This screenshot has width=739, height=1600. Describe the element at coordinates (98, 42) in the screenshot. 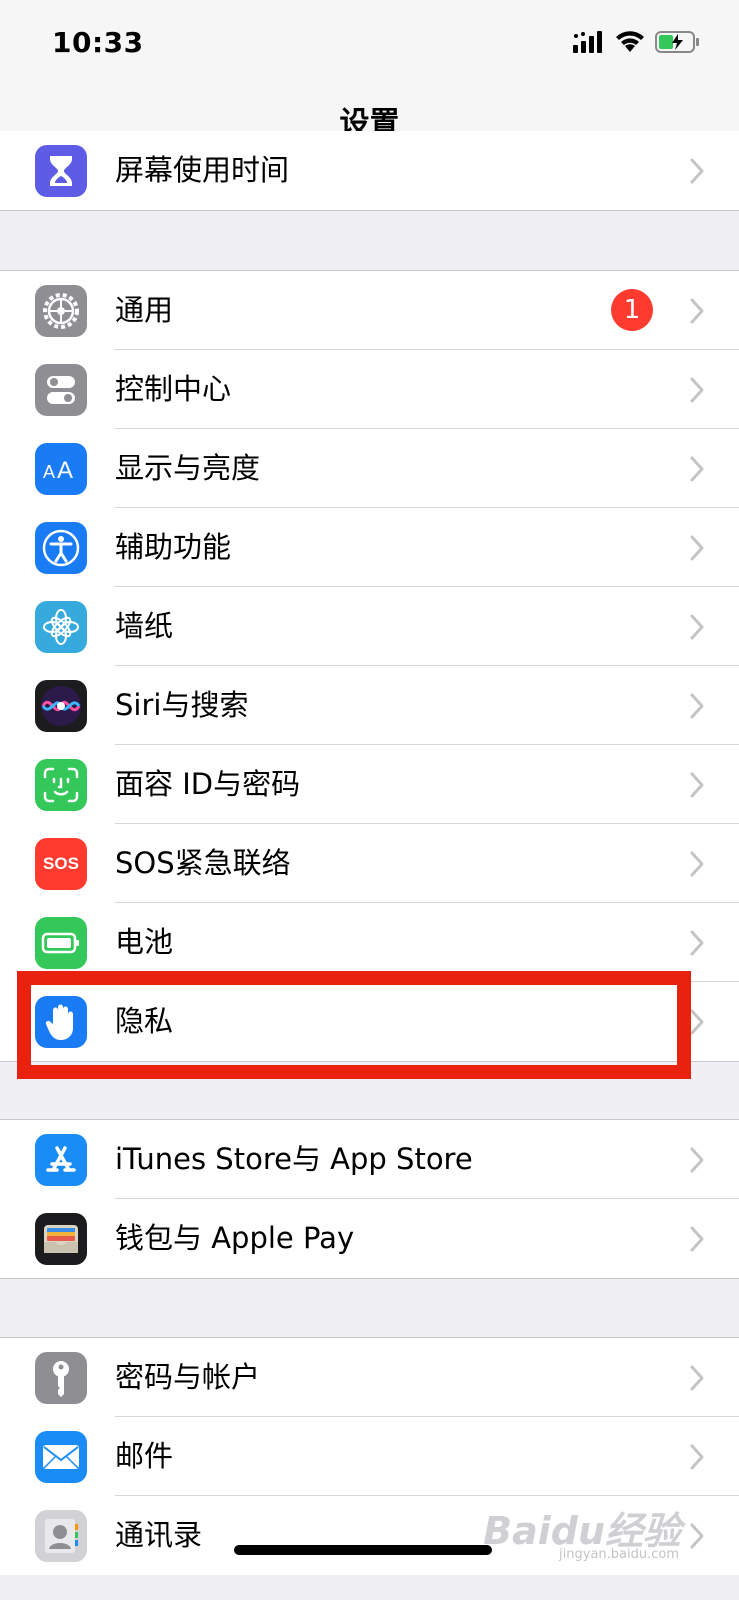

I see `status-time: 10:33` at that location.